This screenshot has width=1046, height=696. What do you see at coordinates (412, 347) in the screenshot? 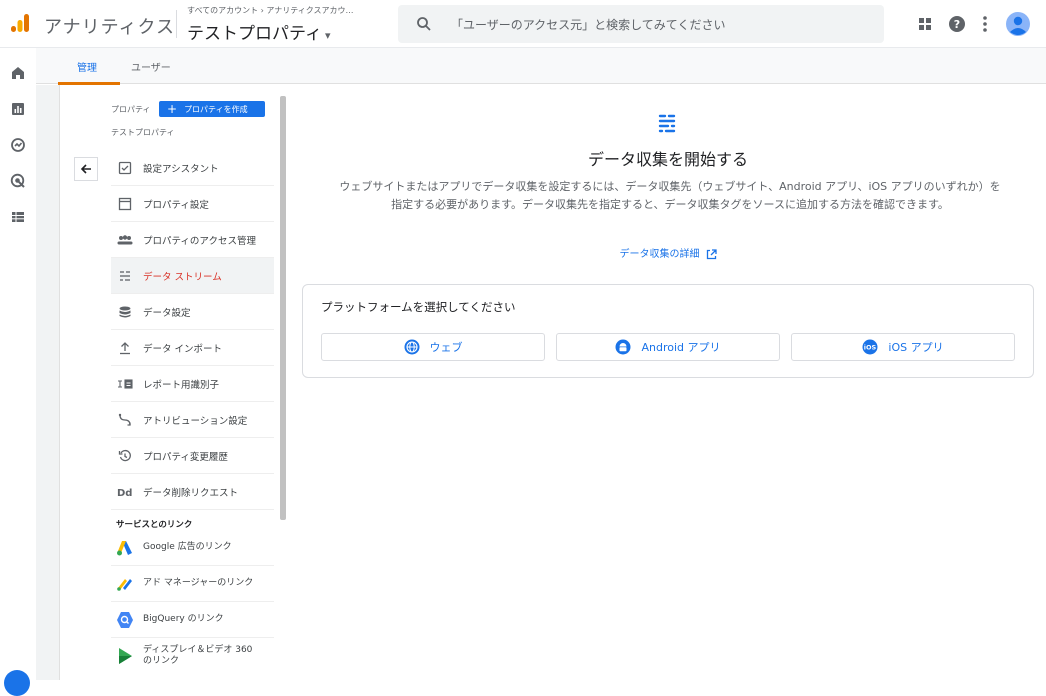
I see `globe-icon` at bounding box center [412, 347].